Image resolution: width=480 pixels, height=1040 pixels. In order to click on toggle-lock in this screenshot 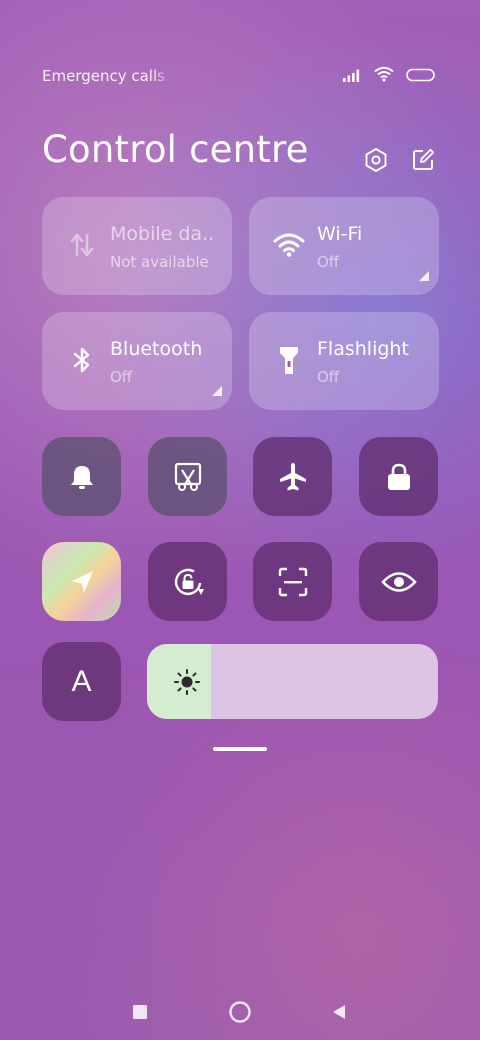, I will do `click(398, 476)`.